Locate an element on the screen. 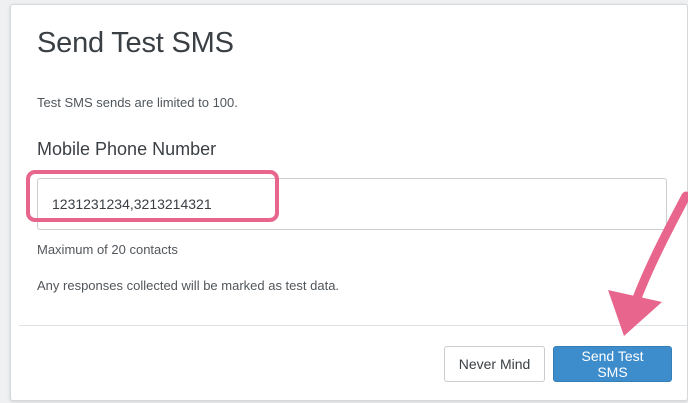 This screenshot has height=403, width=688. send-test-sms-button: Send Test SMS is located at coordinates (612, 364).